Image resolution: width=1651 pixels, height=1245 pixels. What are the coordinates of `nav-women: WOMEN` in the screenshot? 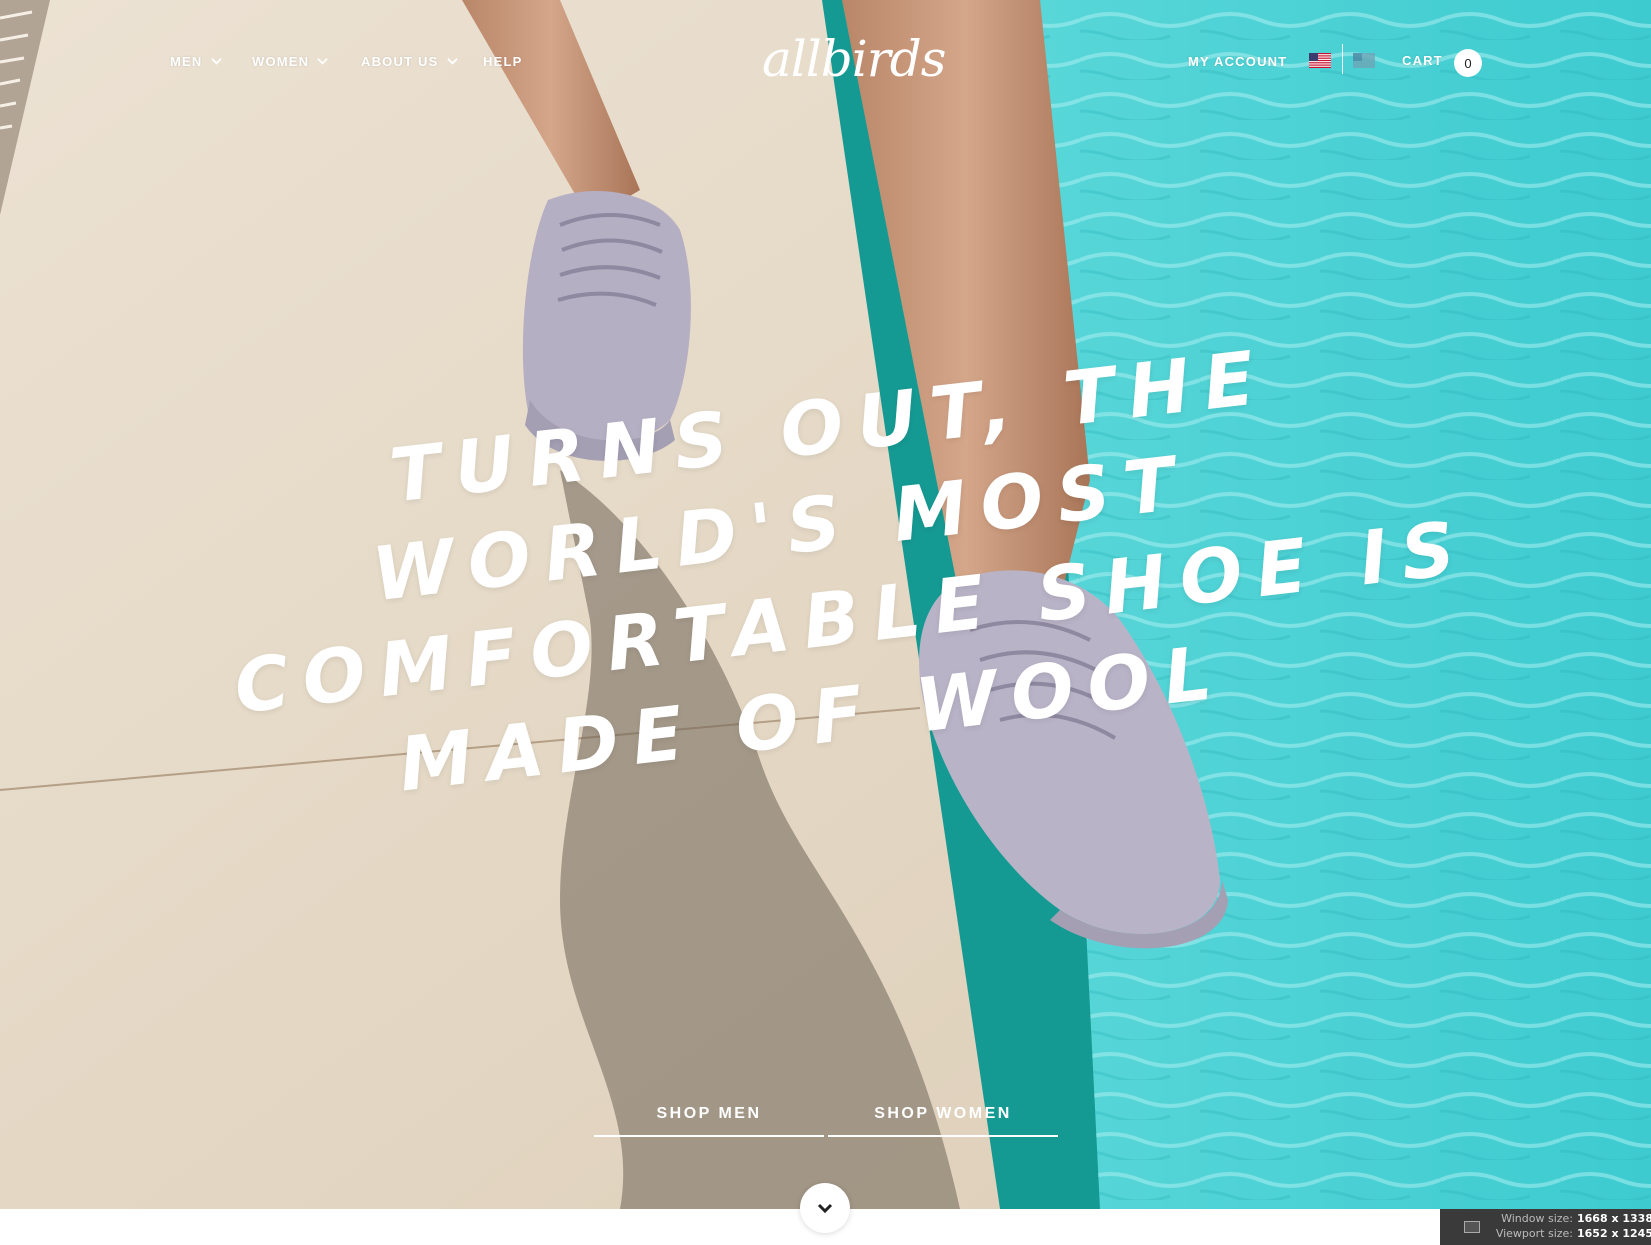 It's located at (290, 61).